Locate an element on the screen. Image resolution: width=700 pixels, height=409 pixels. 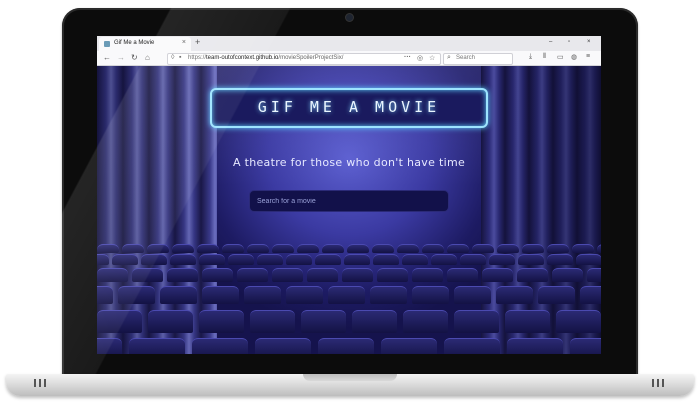
lid-notch is located at coordinates (350, 377).